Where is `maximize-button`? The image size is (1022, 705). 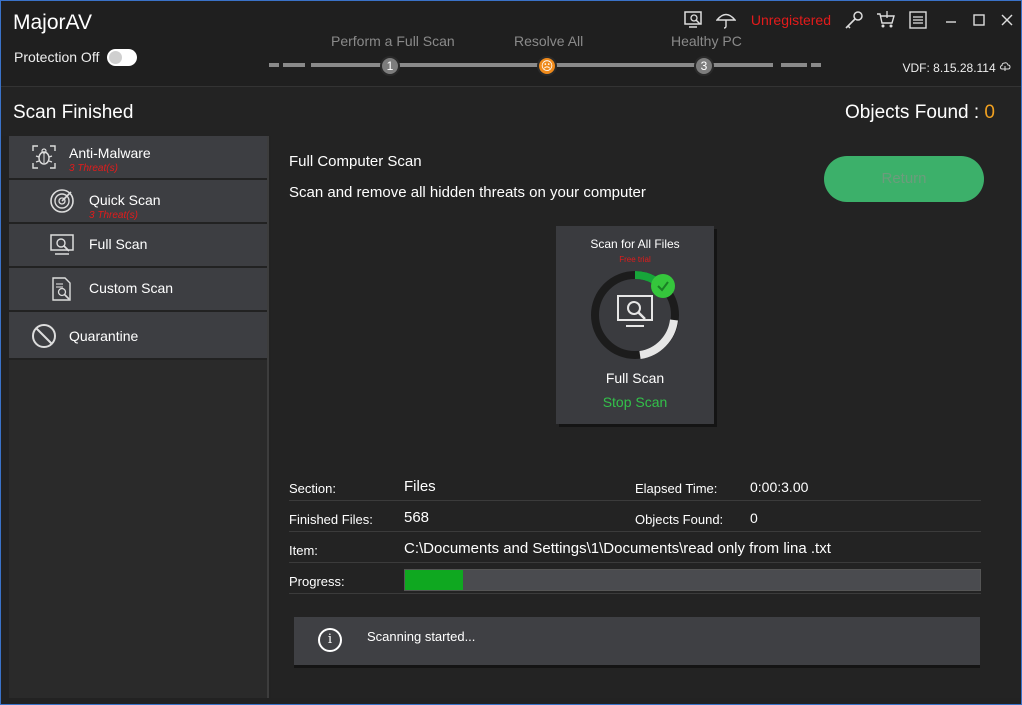
maximize-button is located at coordinates (979, 20).